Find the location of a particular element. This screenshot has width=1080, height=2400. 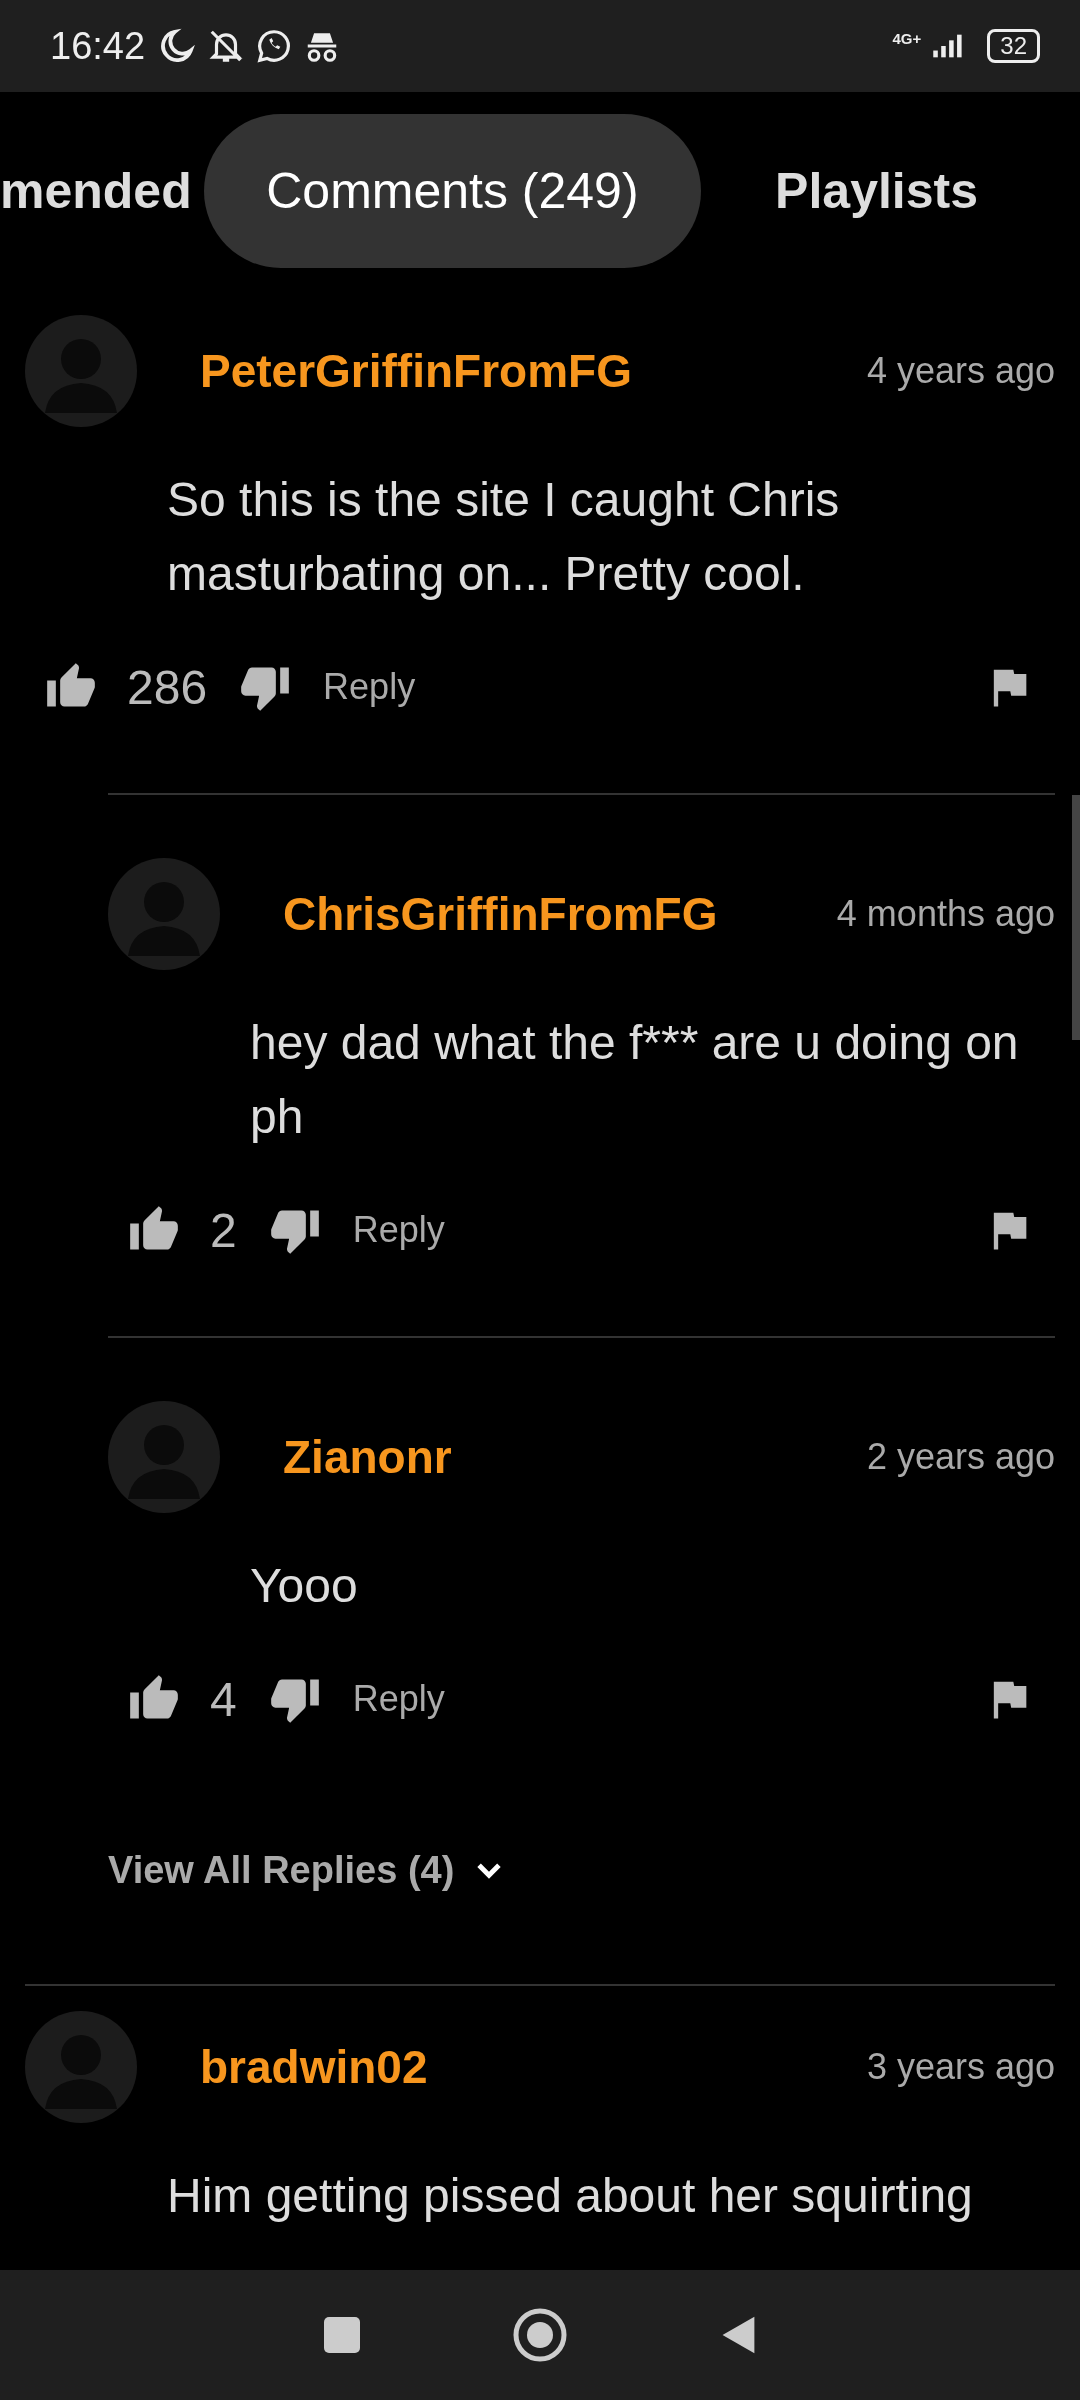

comment-time: 4 years ago is located at coordinates (960, 371).